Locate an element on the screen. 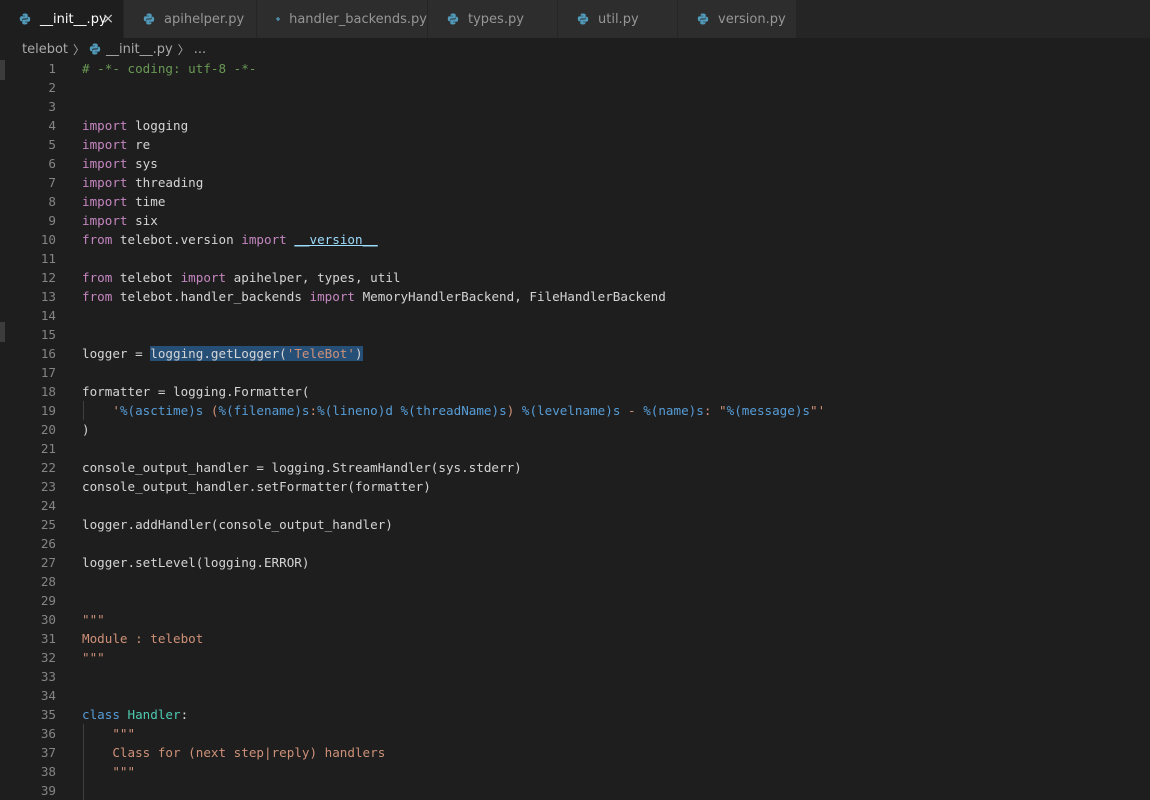  code-token: Module : telebot is located at coordinates (143, 638).